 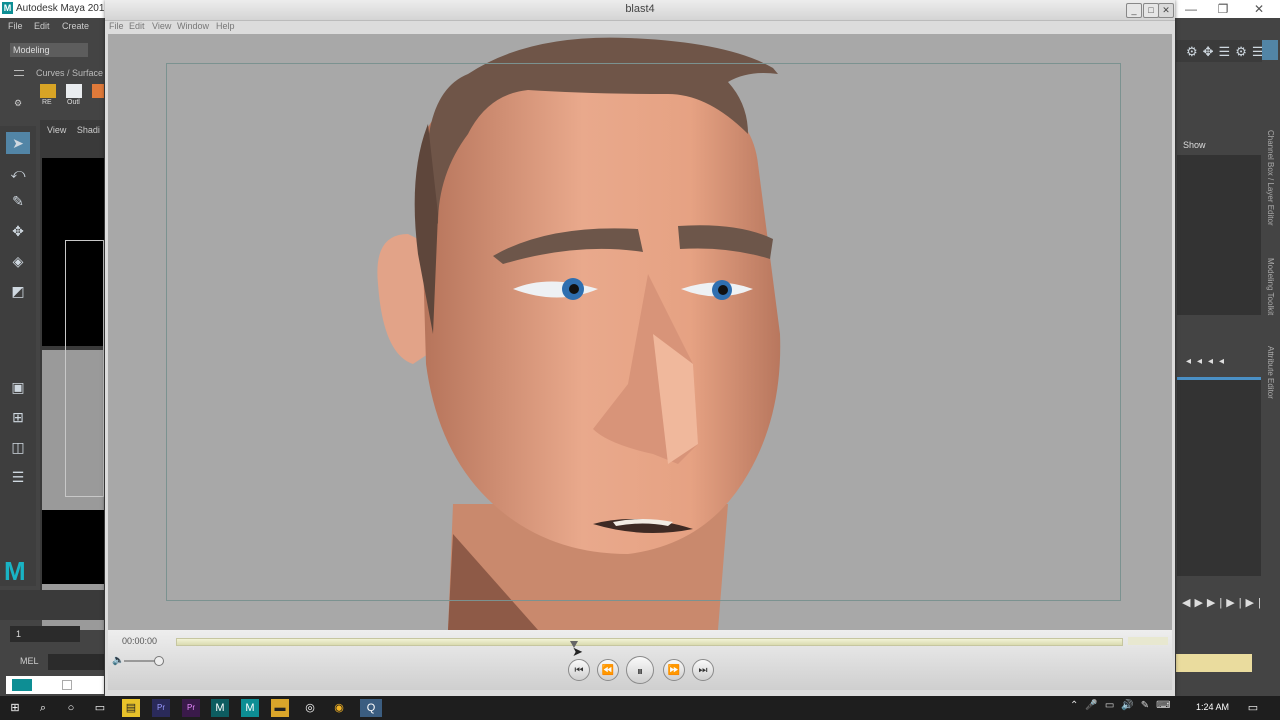 I want to click on clock: 1:24 AM, so click(x=1212, y=707).